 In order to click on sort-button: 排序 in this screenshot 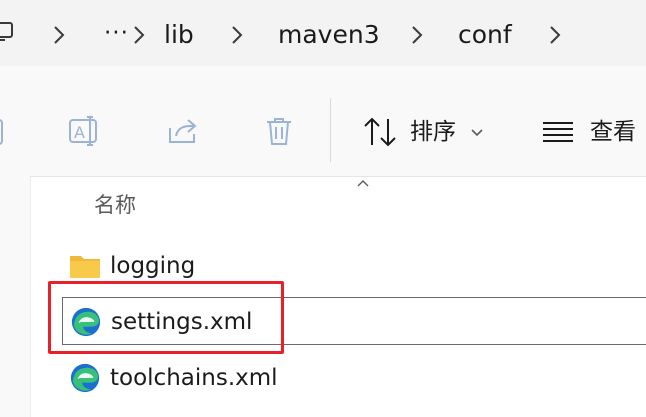, I will do `click(425, 133)`.